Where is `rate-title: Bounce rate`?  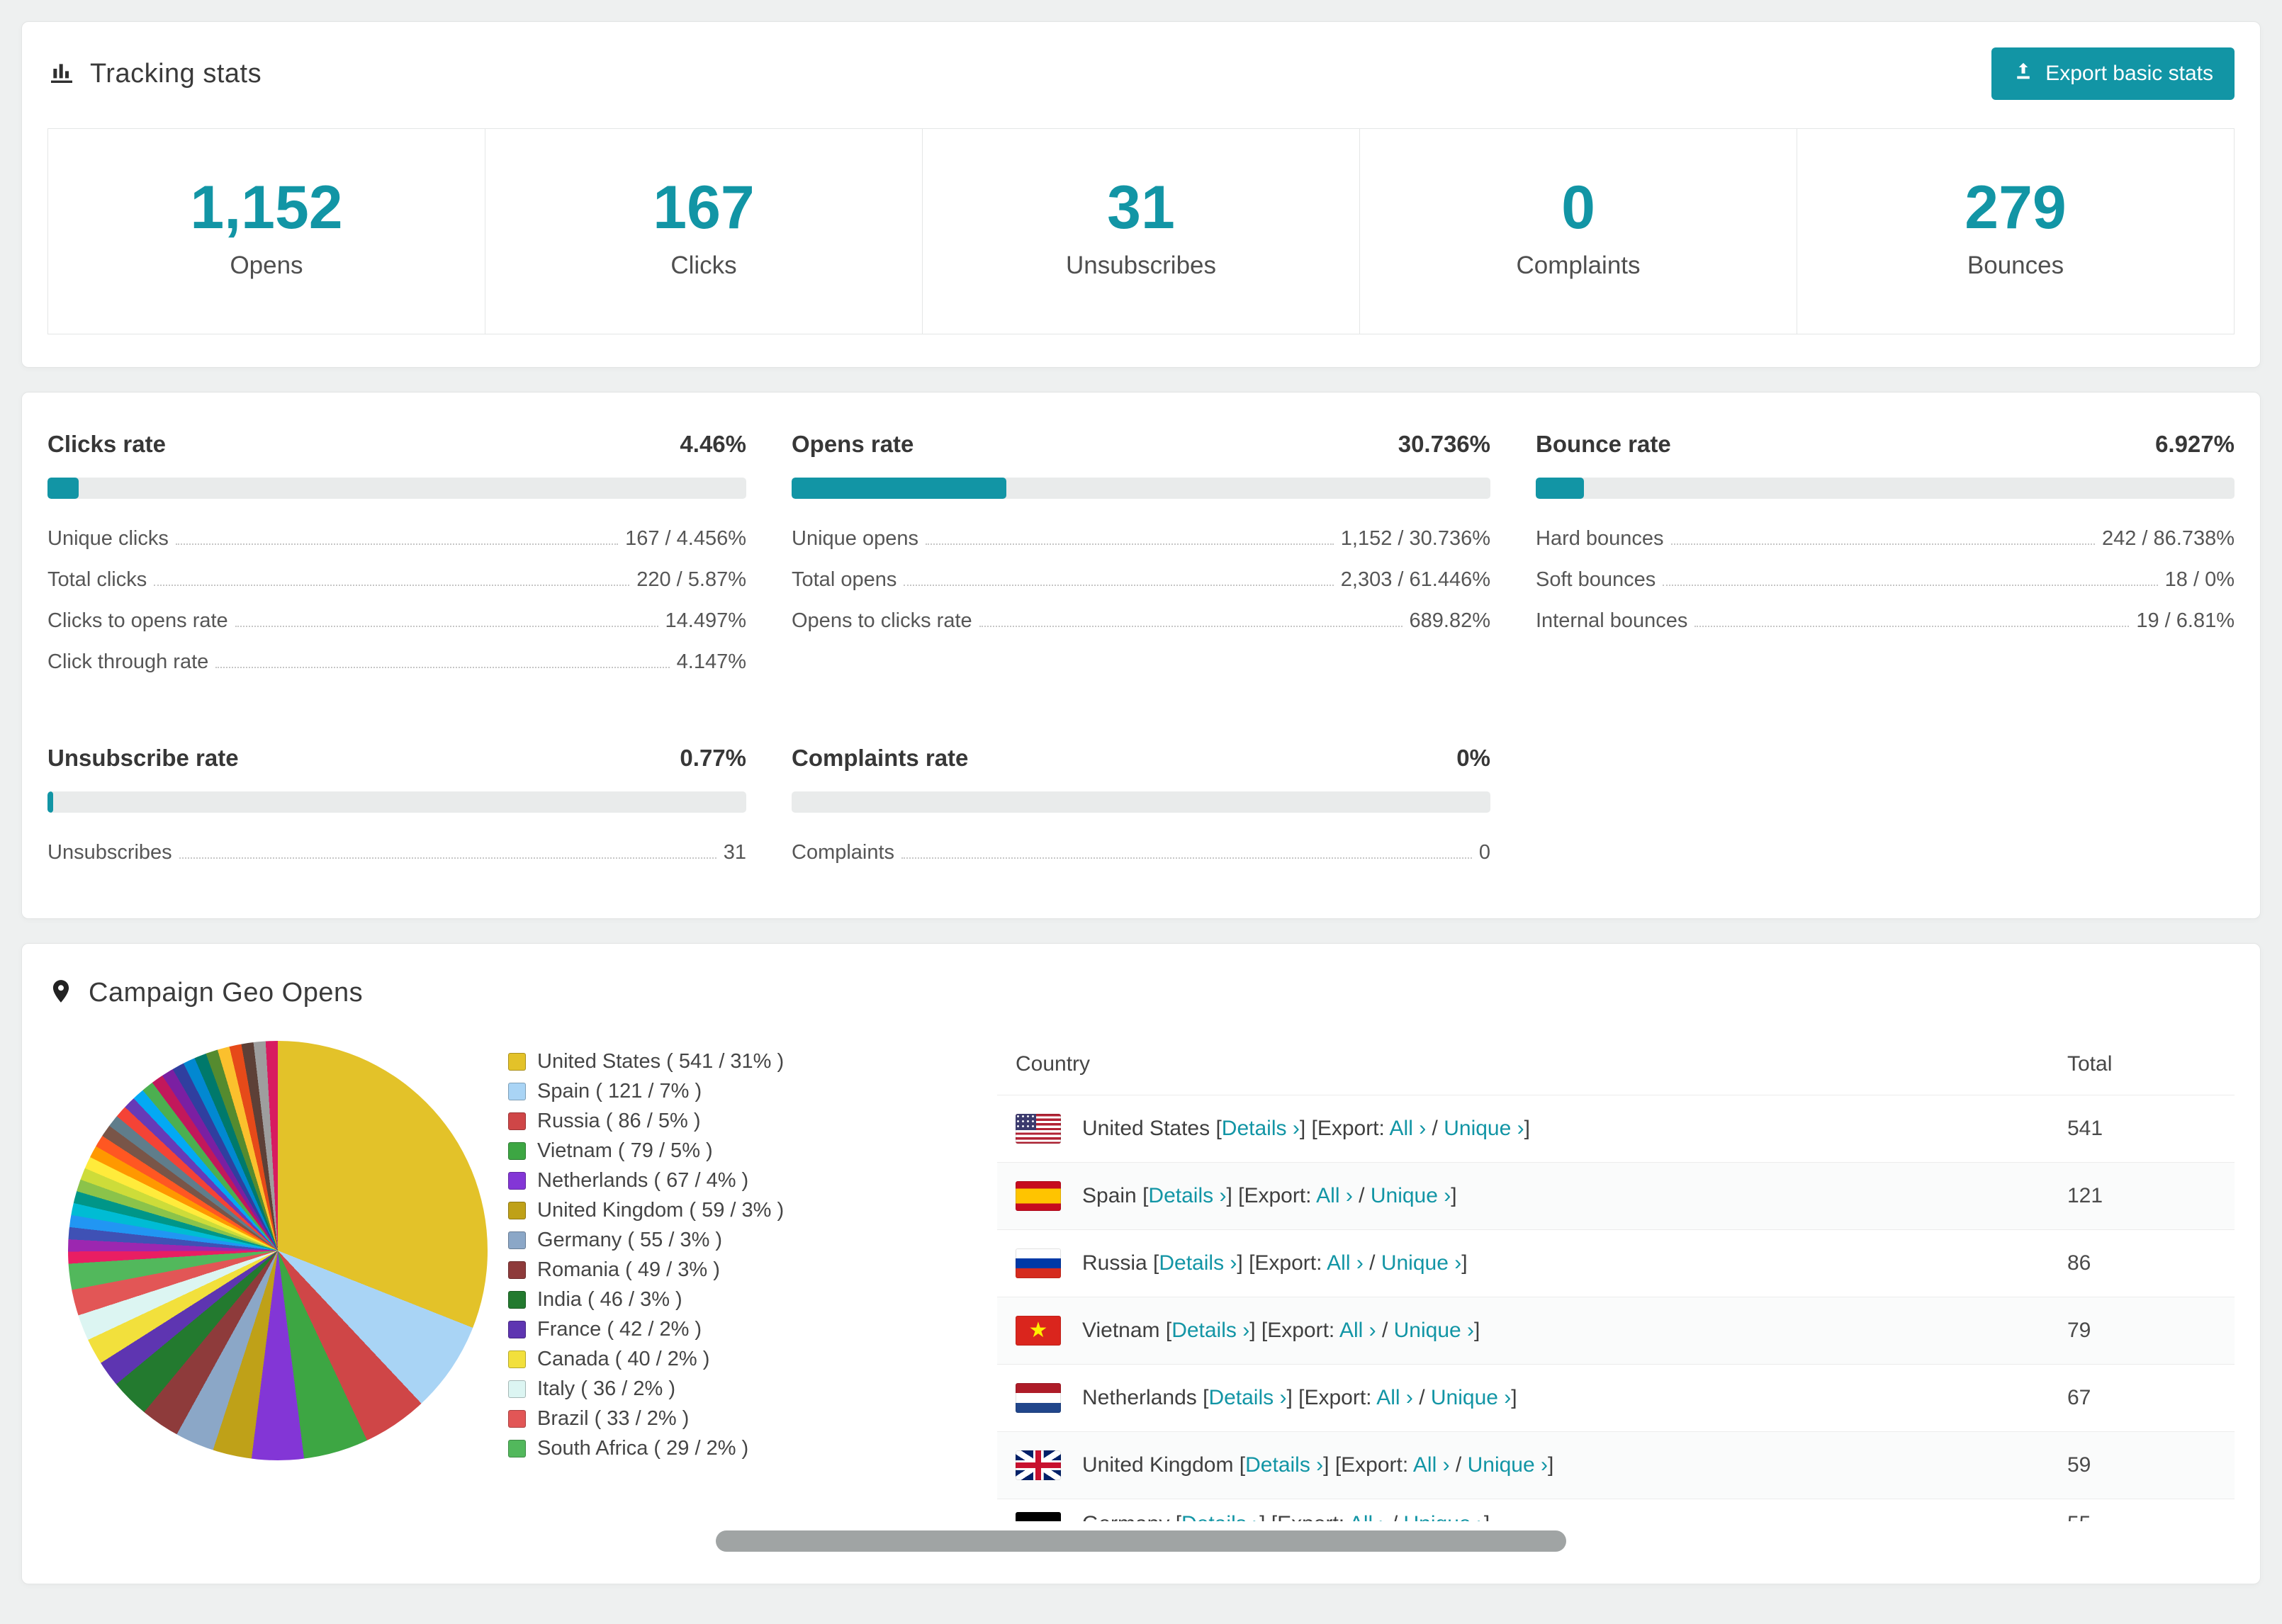 rate-title: Bounce rate is located at coordinates (1603, 444).